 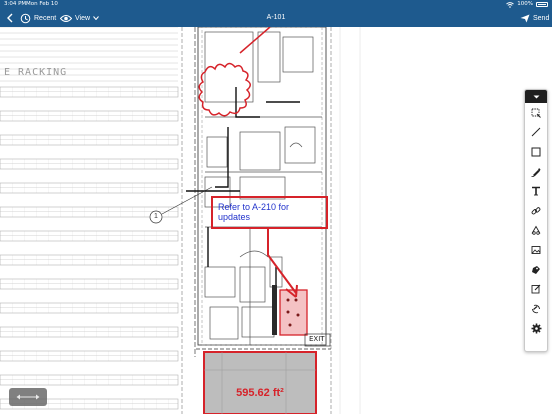 I want to click on collapse-icon, so click(x=536, y=96).